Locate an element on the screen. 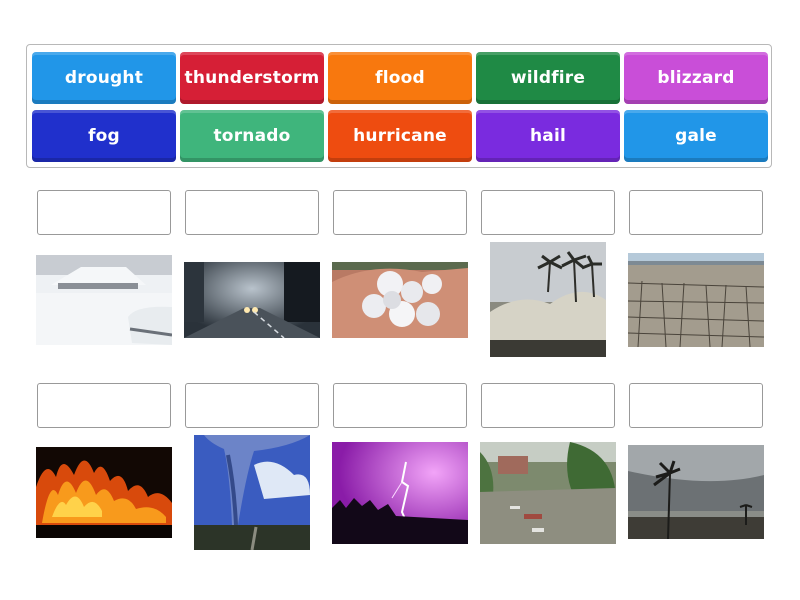 Image resolution: width=800 pixels, height=600 pixels. tornado-funnel-image is located at coordinates (252, 492).